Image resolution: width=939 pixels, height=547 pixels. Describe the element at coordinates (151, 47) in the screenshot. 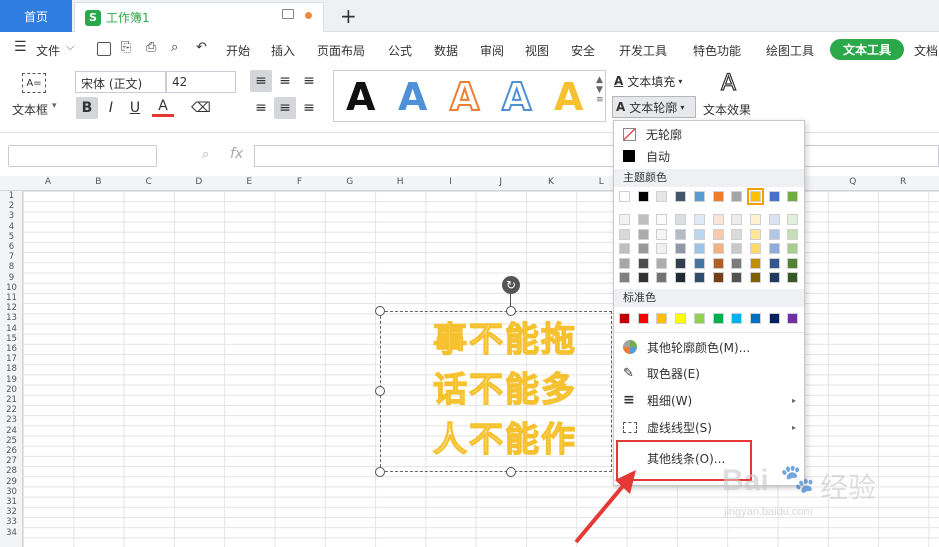

I see `print-icon: ⎙` at that location.